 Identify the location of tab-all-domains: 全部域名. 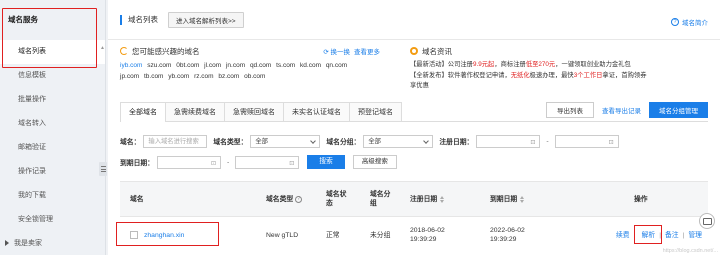
(143, 112).